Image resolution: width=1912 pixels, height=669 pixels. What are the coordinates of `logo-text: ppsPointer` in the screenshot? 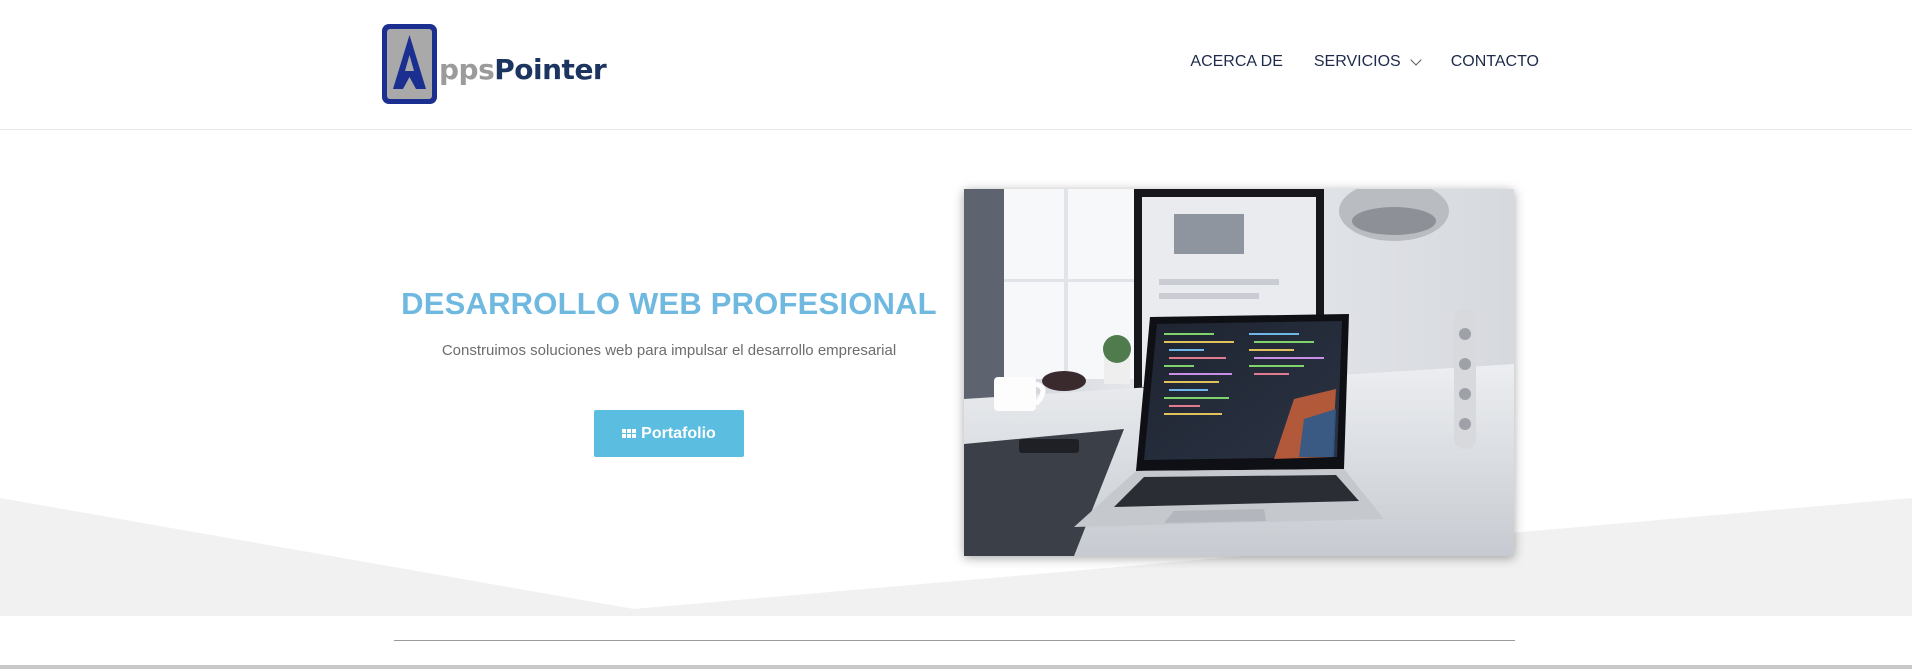 It's located at (523, 69).